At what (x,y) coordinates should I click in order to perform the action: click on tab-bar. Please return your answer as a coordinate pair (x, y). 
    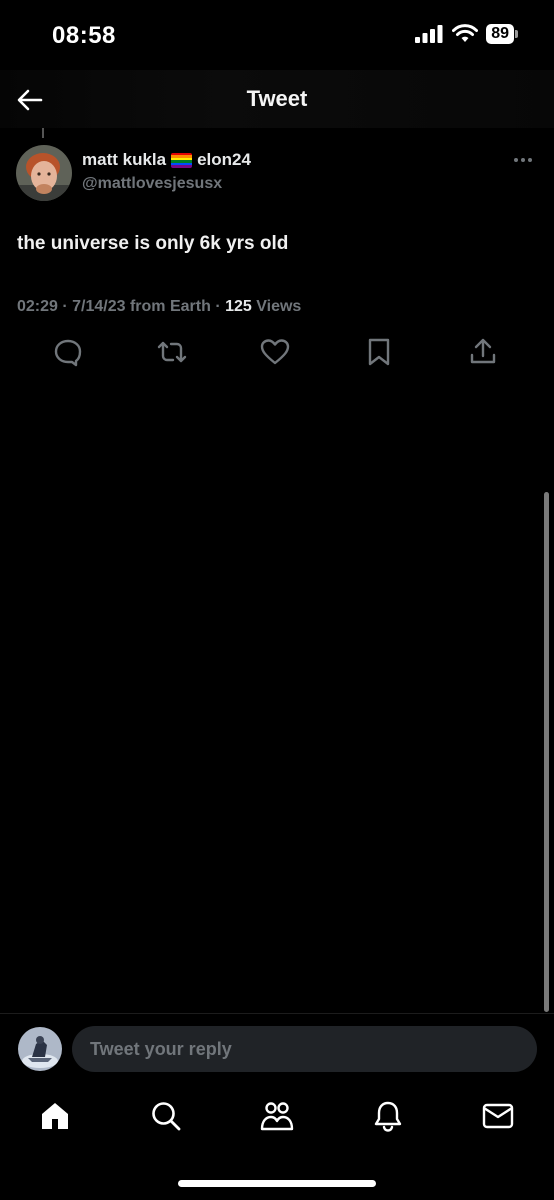
    Looking at the image, I should click on (277, 1120).